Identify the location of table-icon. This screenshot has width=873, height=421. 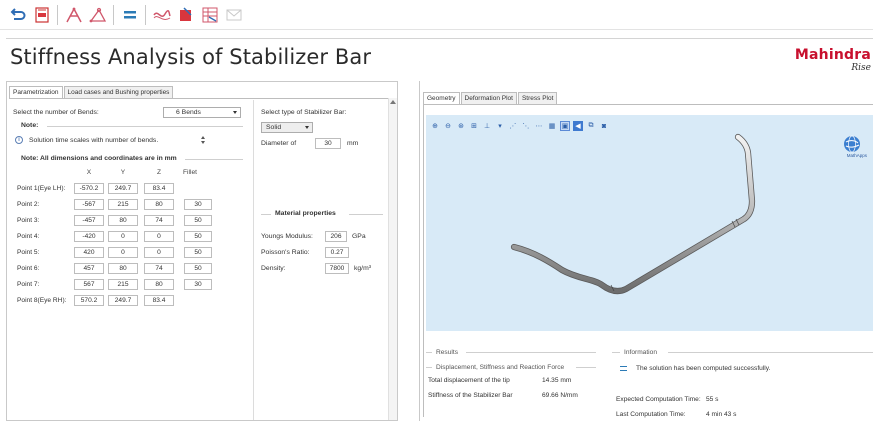
(209, 14).